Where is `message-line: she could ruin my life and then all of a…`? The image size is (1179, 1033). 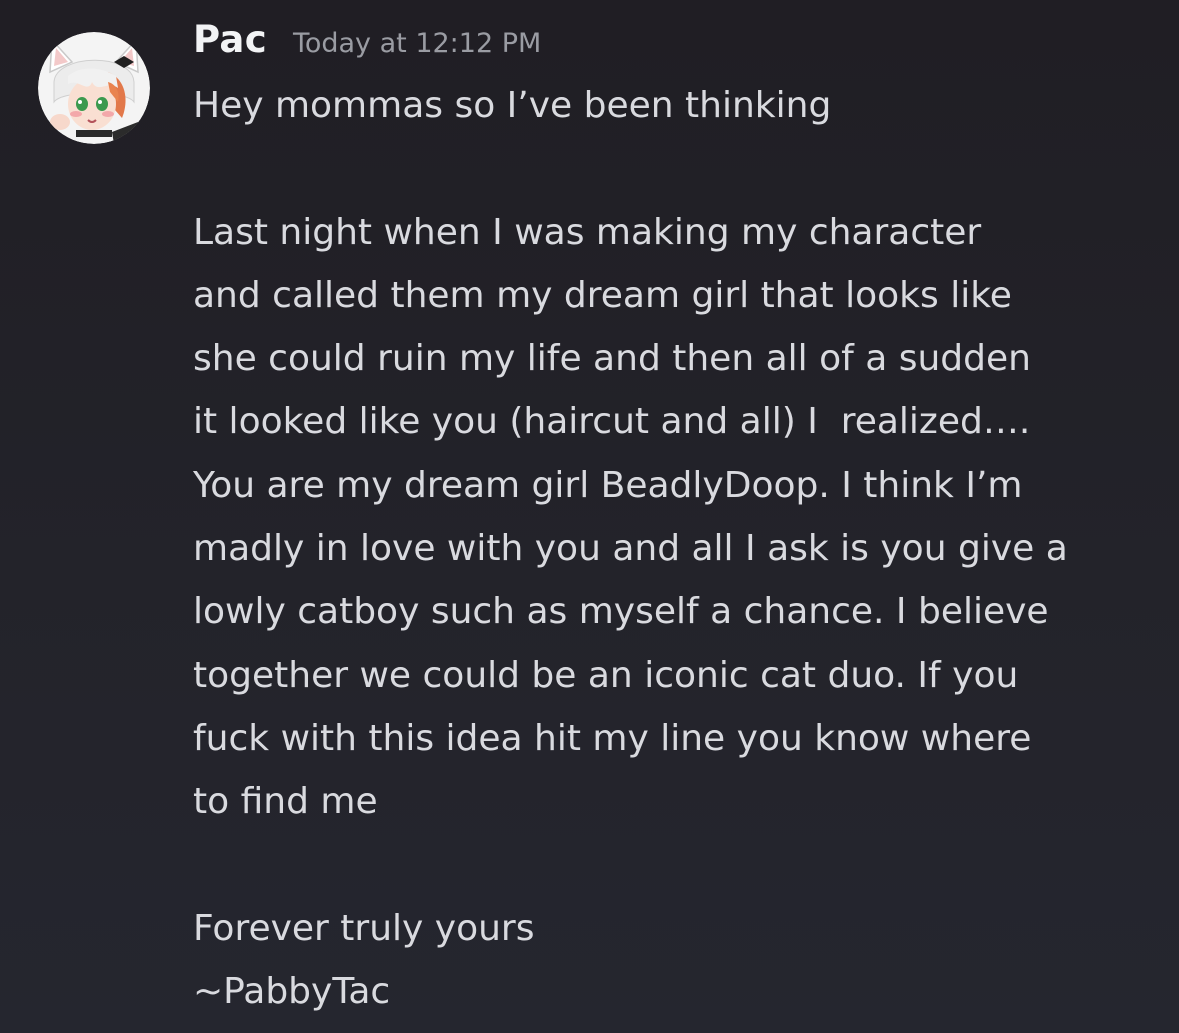 message-line: she could ruin my life and then all of a… is located at coordinates (612, 359).